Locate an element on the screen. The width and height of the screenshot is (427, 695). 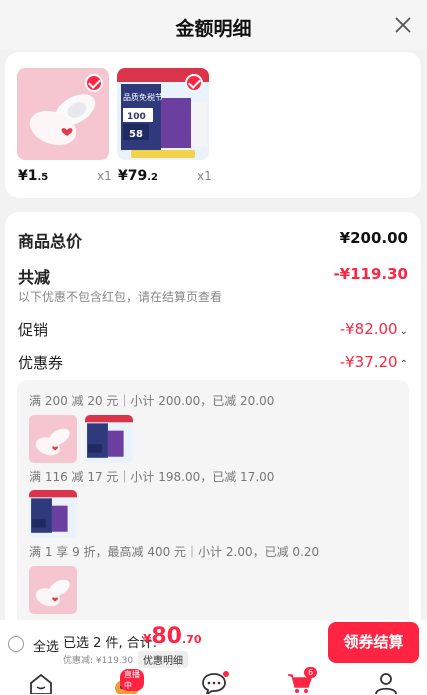
svg-text: 品质免税节 is located at coordinates (143, 97).